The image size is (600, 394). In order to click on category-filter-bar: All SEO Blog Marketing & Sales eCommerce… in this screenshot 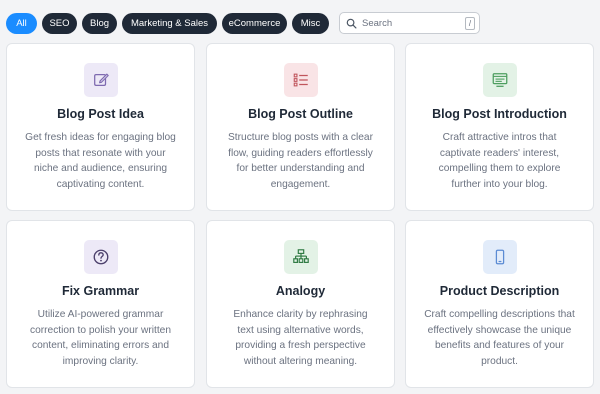, I will do `click(300, 23)`.